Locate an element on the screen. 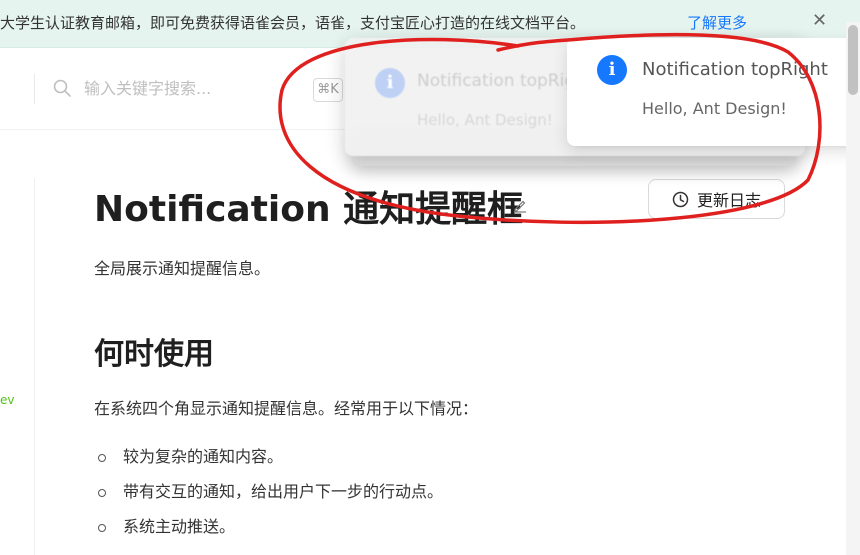  list-item: 较为复杂的通知内容。 is located at coordinates (268, 462).